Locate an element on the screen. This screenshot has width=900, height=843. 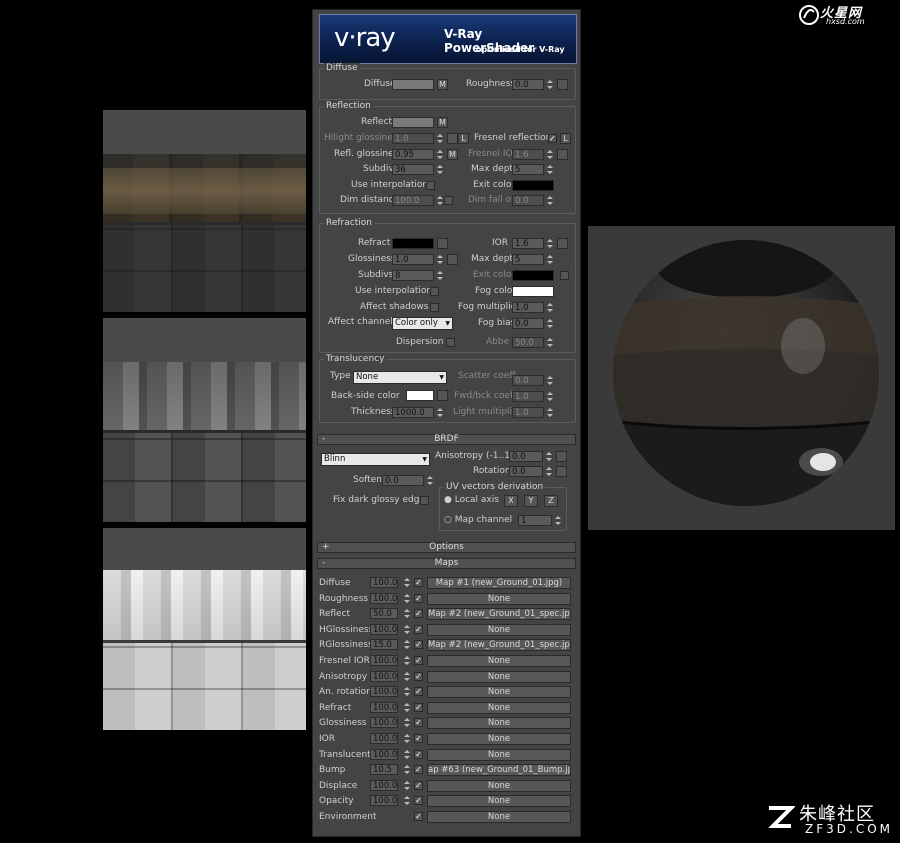
fog-bias-spinner is located at coordinates (549, 323).